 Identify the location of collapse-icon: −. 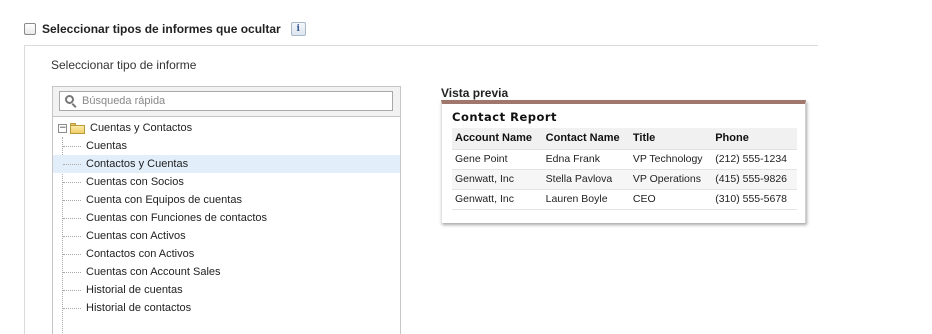
(62, 128).